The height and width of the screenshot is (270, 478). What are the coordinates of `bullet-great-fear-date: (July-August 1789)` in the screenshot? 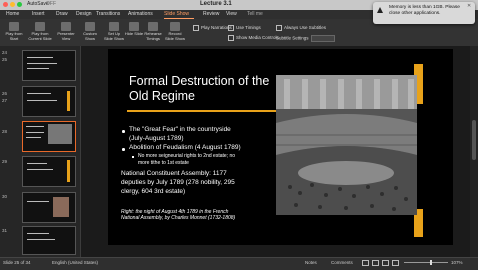 It's located at (156, 138).